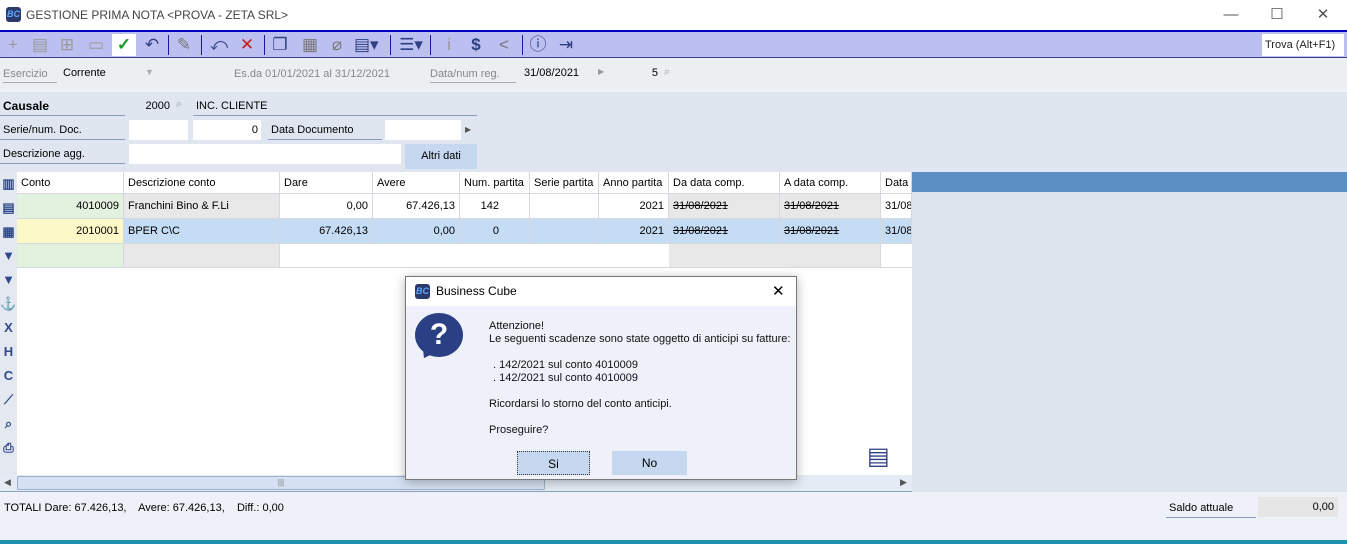 This screenshot has height=544, width=1347. What do you see at coordinates (464, 256) in the screenshot?
I see `table-row-new` at bounding box center [464, 256].